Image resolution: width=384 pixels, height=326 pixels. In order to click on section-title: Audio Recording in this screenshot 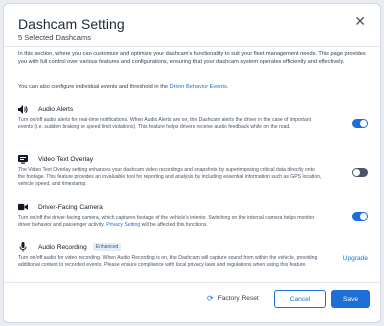, I will do `click(62, 247)`.